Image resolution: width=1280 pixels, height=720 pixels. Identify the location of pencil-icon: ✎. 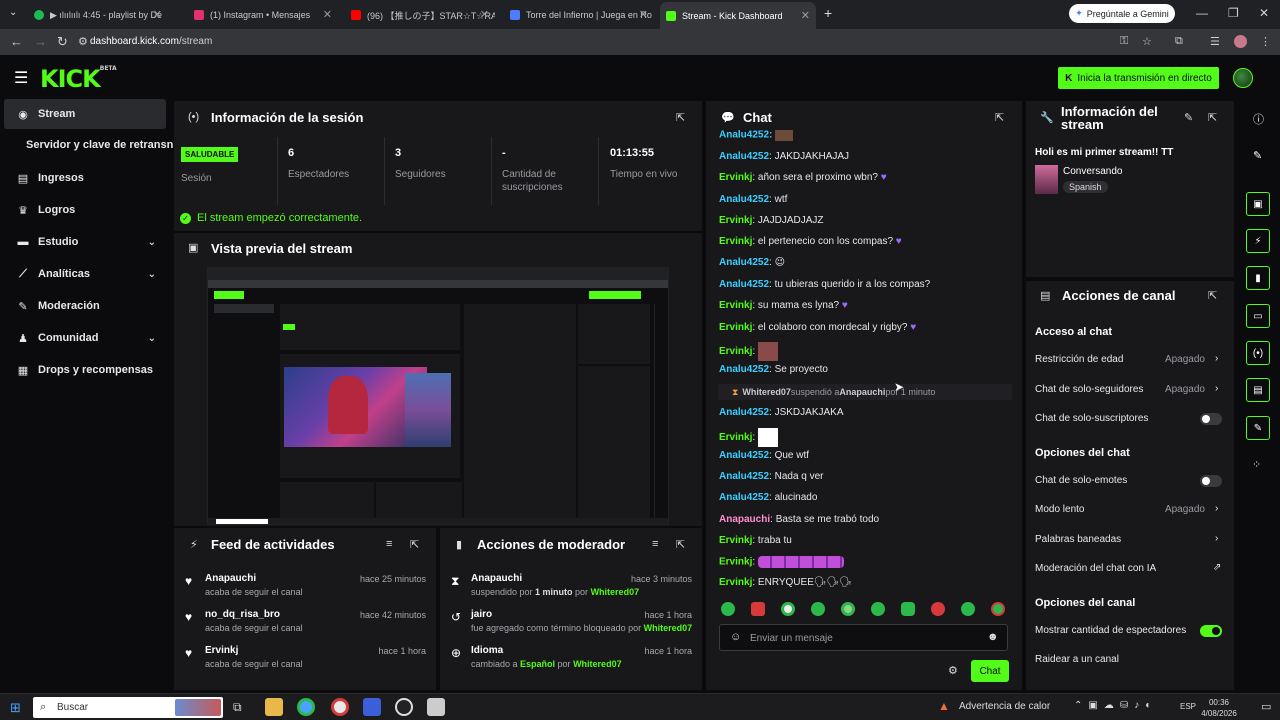
(1257, 155).